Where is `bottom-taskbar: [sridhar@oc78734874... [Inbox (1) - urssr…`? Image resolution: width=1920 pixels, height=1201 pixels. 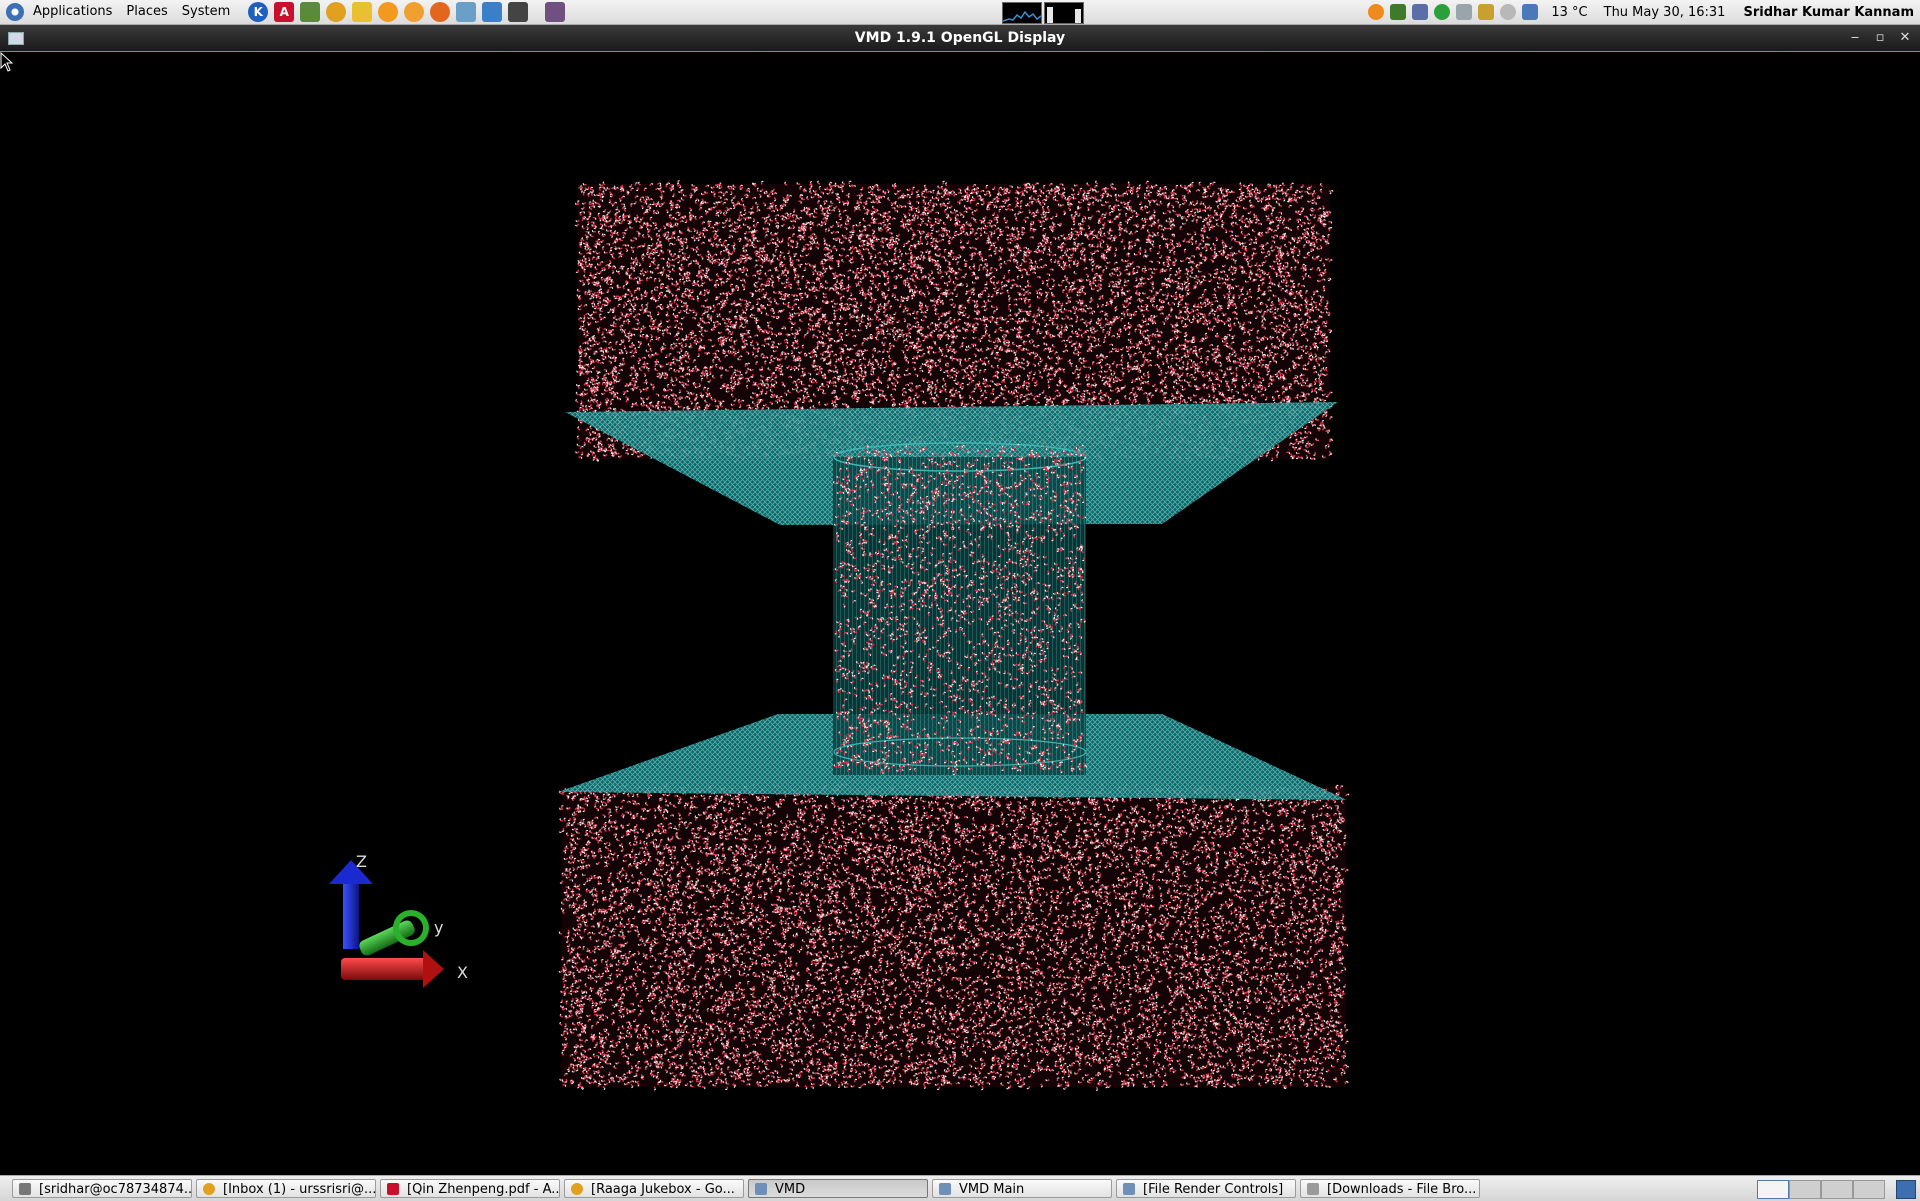 bottom-taskbar: [sridhar@oc78734874... [Inbox (1) - urssr… is located at coordinates (960, 1188).